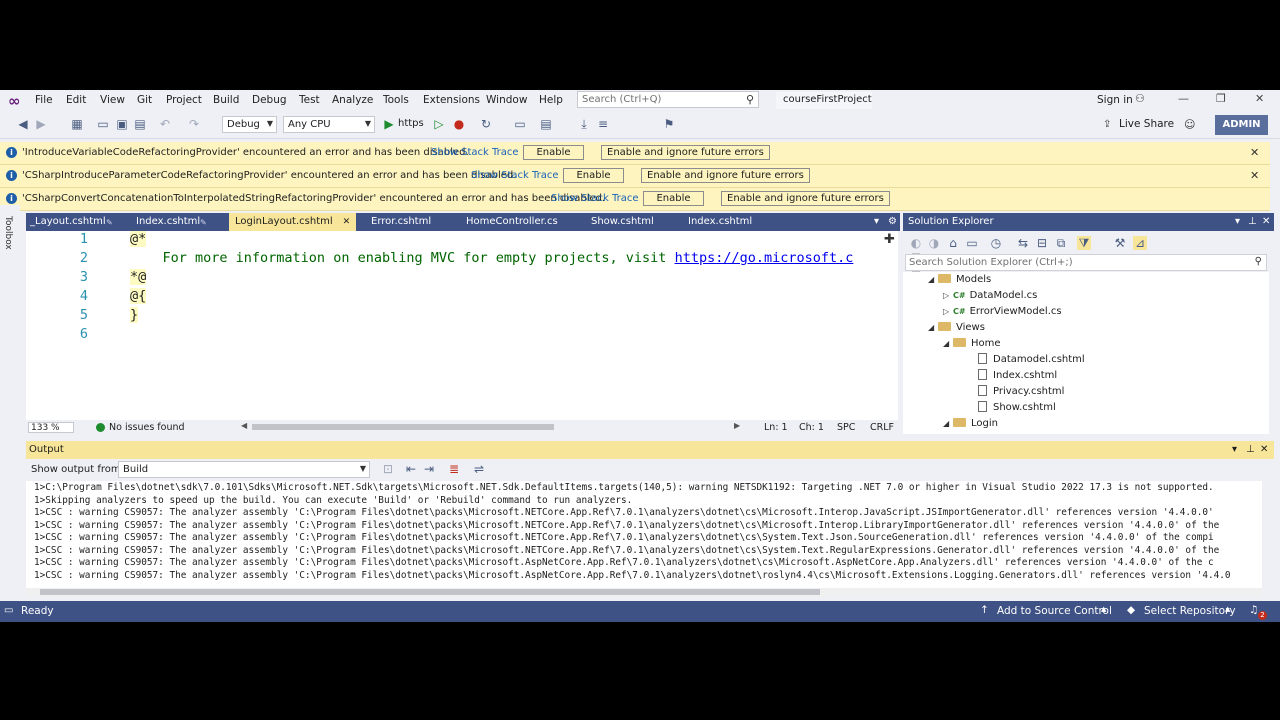  I want to click on column-indicator: Ch: 1, so click(811, 427).